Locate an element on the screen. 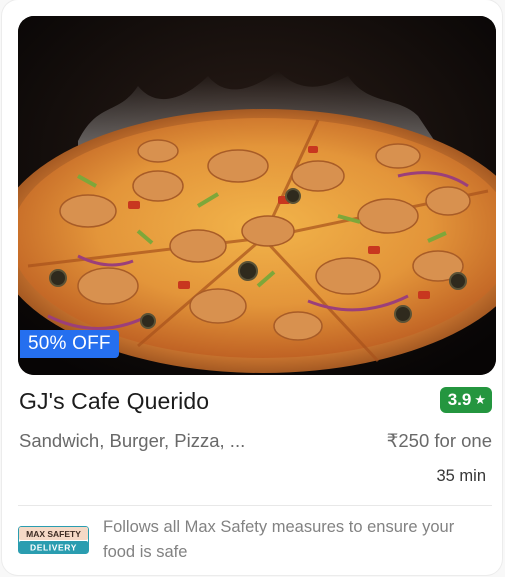  restaurant-name: GJ's Cafe Querido is located at coordinates (114, 401).